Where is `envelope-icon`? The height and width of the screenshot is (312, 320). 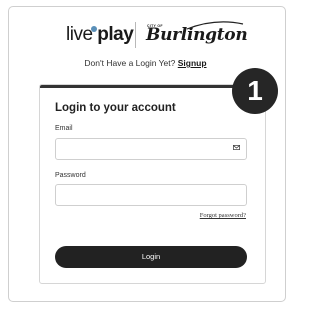
envelope-icon is located at coordinates (236, 147).